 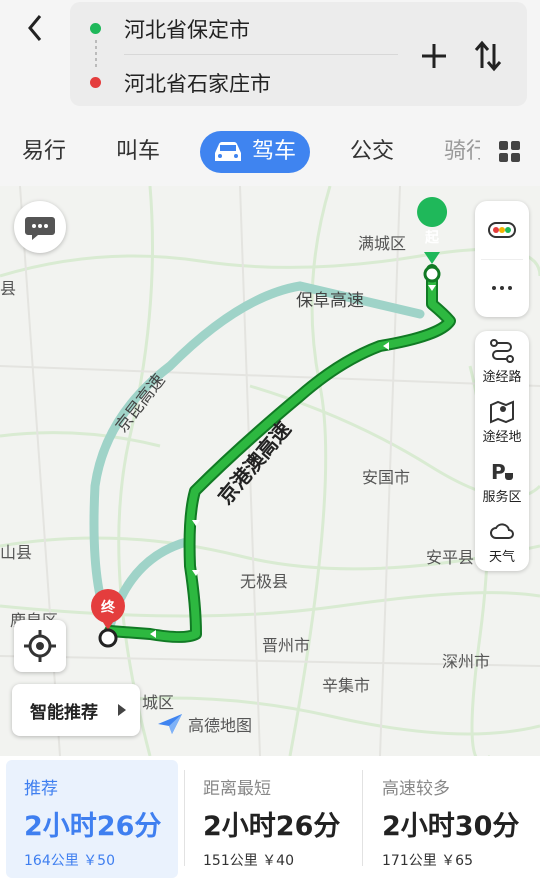 I want to click on waypoint-place-icon, so click(x=502, y=412).